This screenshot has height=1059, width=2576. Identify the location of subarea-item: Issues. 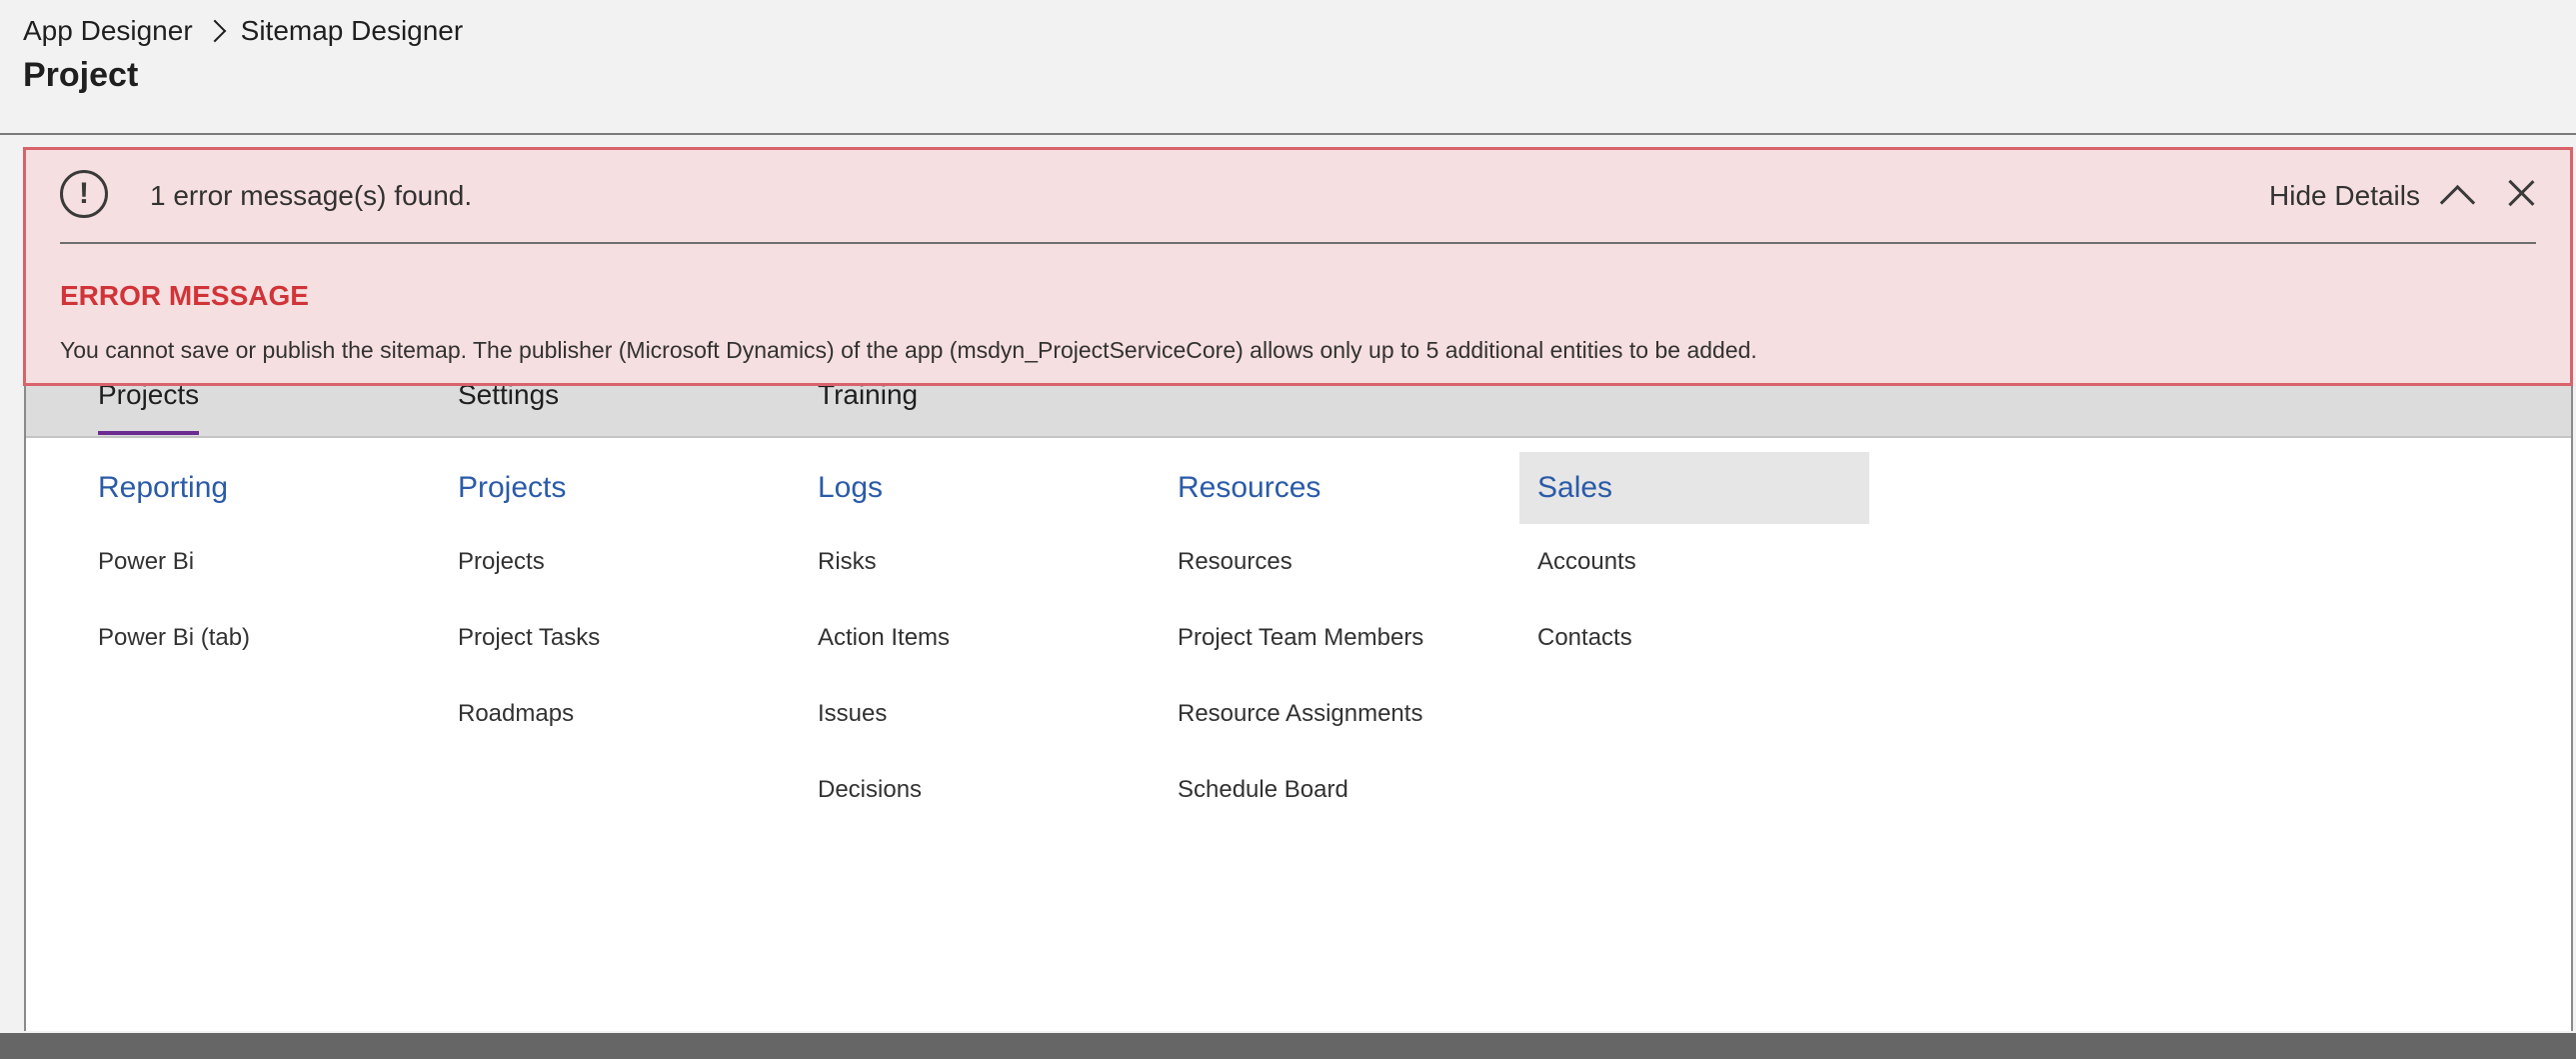
(993, 714).